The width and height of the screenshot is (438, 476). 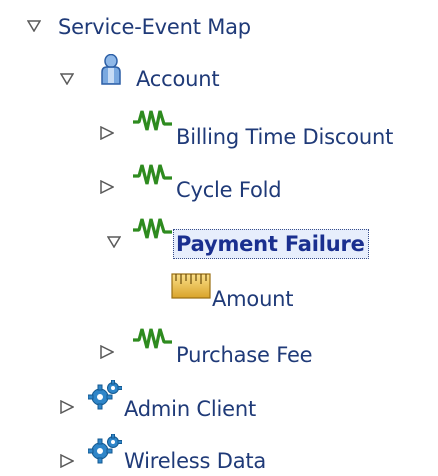 I want to click on tree-node-label: Purchase Fee, so click(x=244, y=355).